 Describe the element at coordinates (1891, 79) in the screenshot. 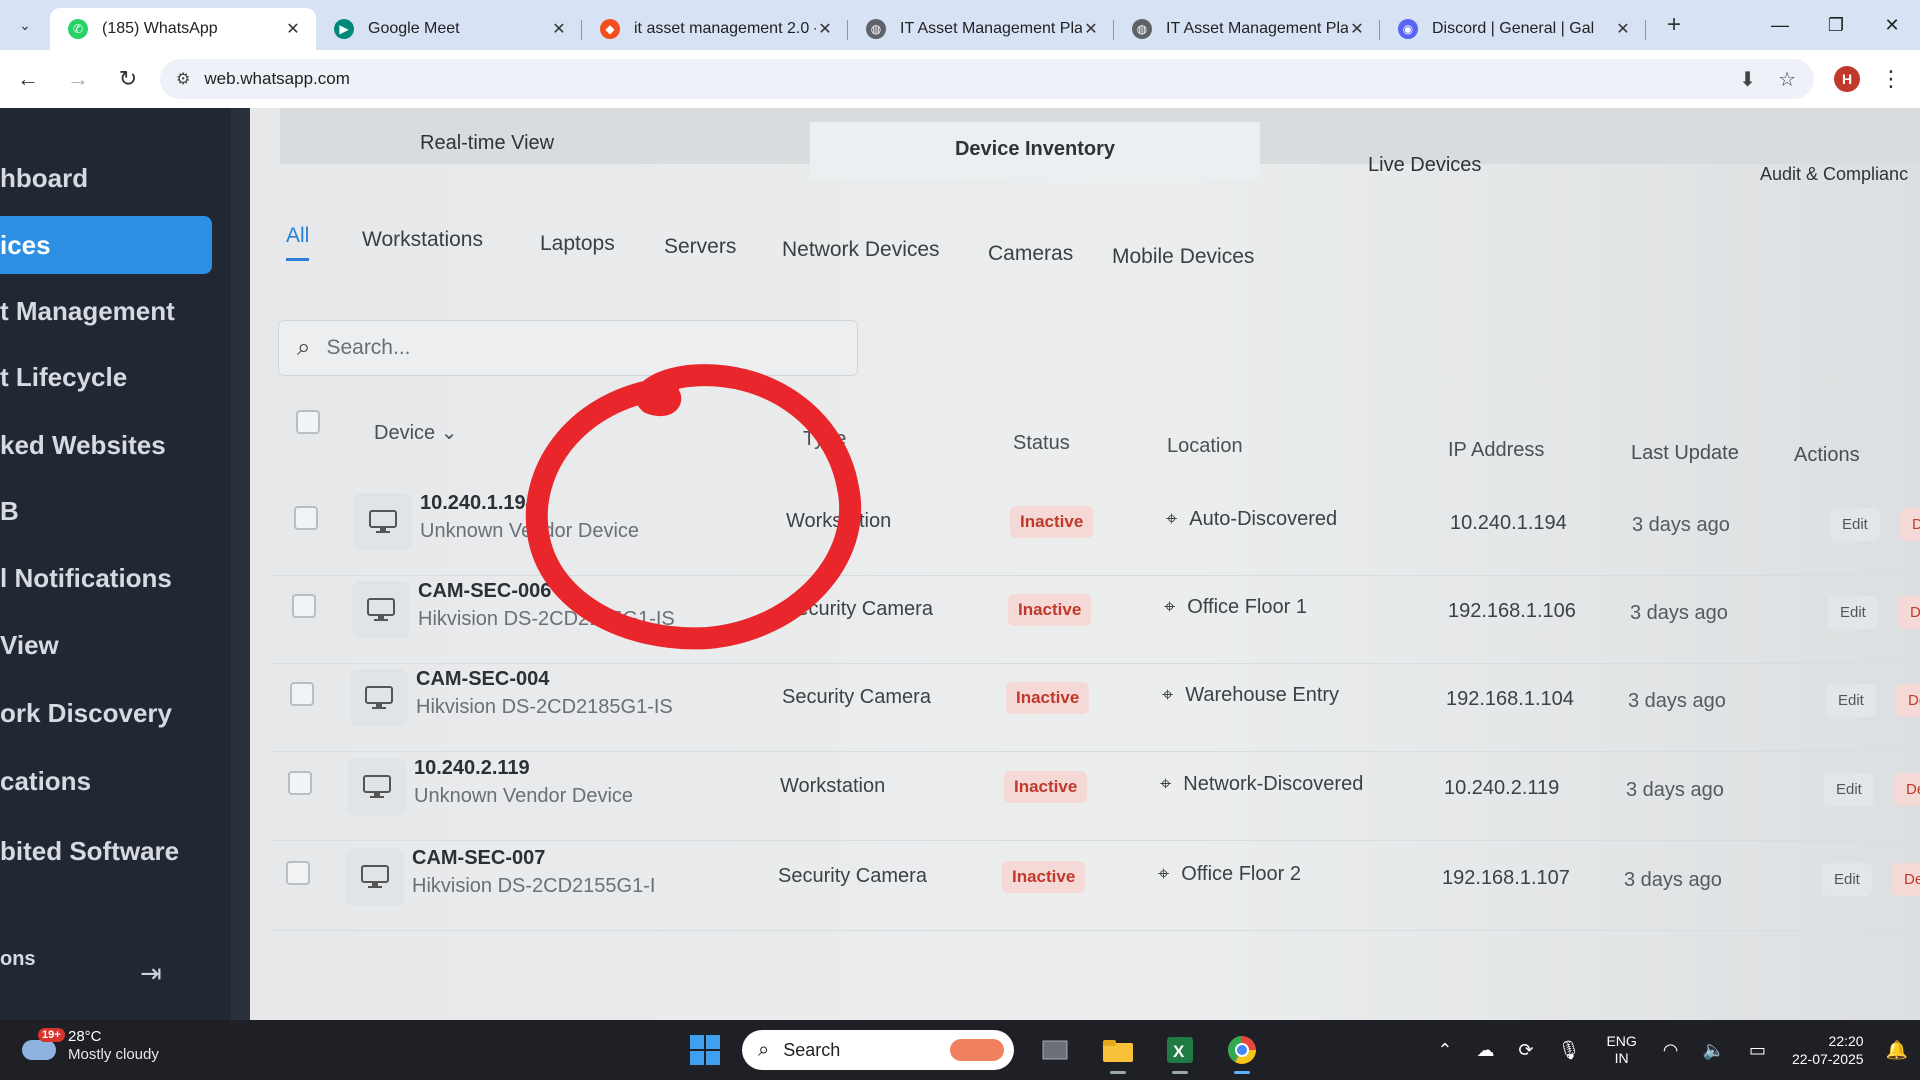

I see `browser-menu-icon: ⋮` at that location.